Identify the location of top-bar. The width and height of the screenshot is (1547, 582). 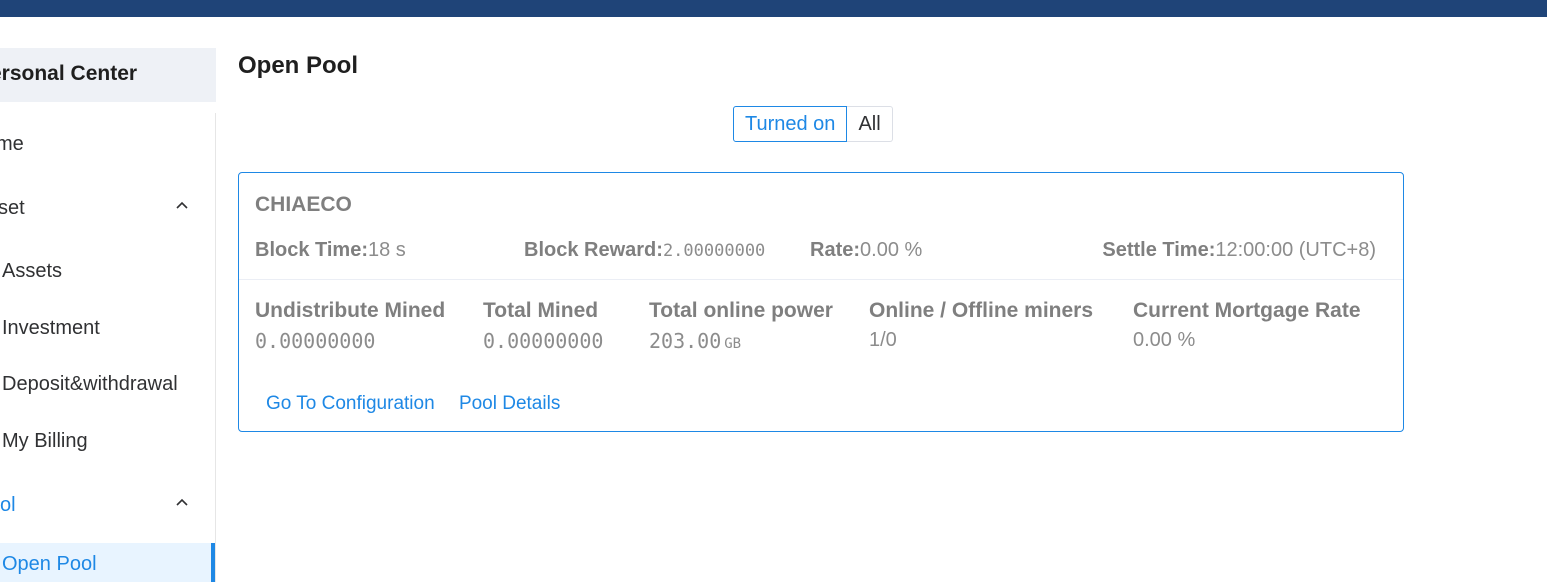
(773, 8).